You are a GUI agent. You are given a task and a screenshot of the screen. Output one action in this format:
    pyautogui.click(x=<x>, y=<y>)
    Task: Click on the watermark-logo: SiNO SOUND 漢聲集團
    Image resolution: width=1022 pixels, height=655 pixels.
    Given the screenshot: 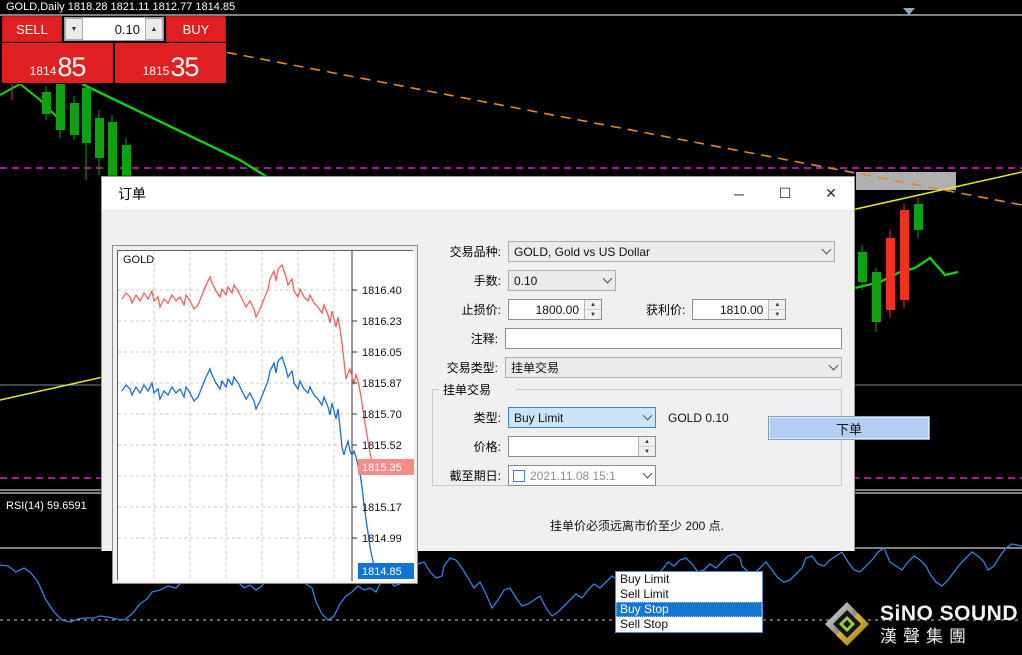 What is the action you would take?
    pyautogui.click(x=921, y=624)
    